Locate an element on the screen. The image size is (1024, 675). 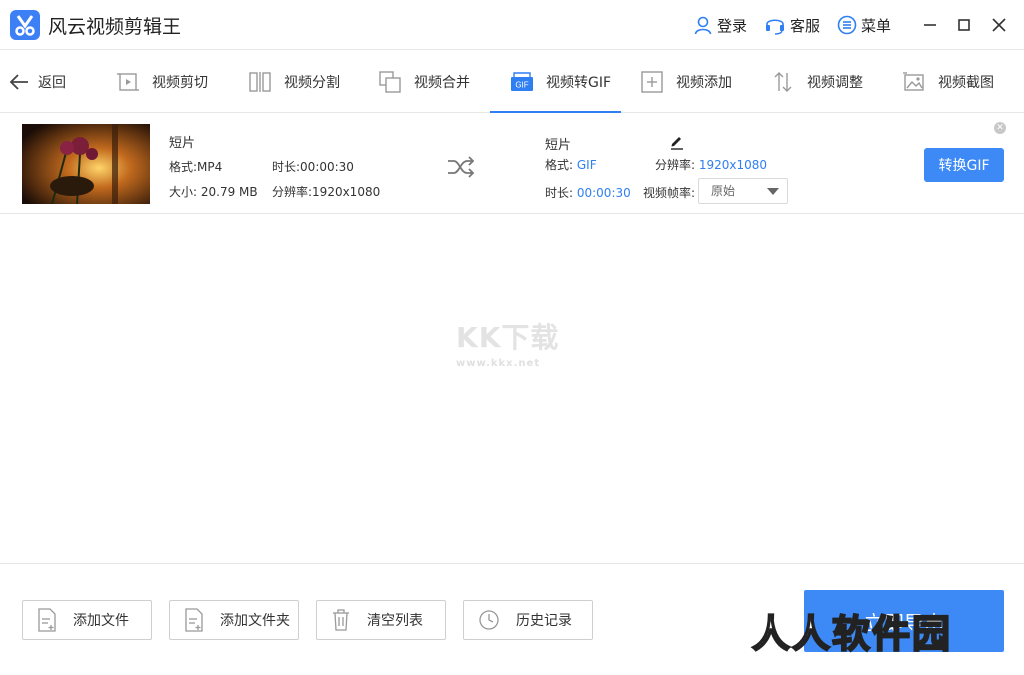
output-duration: 时长: 00:00:30 is located at coordinates (588, 192).